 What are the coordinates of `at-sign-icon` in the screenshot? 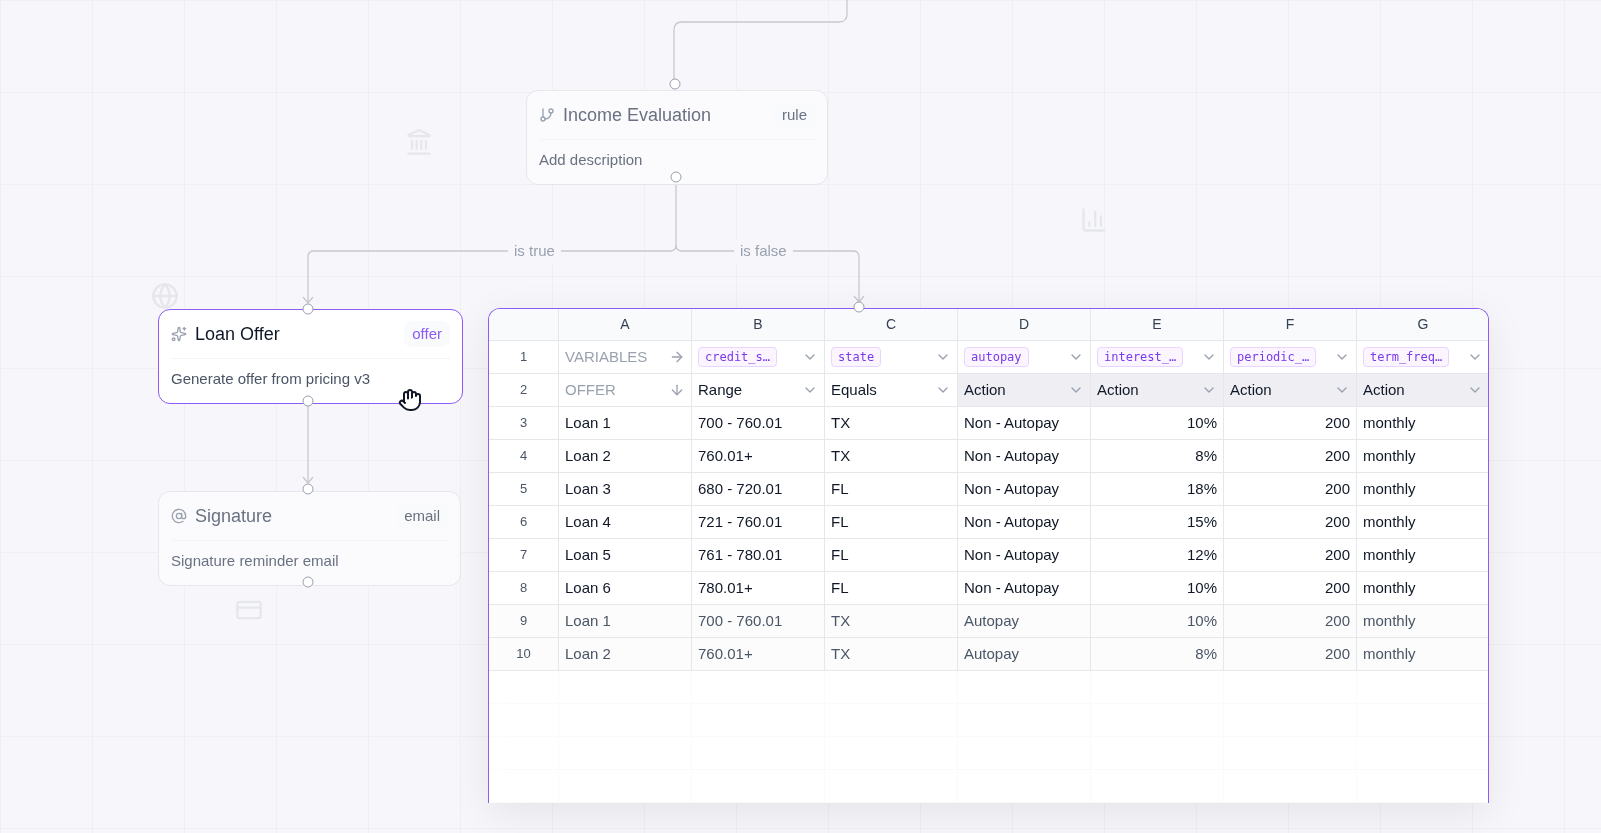 It's located at (179, 516).